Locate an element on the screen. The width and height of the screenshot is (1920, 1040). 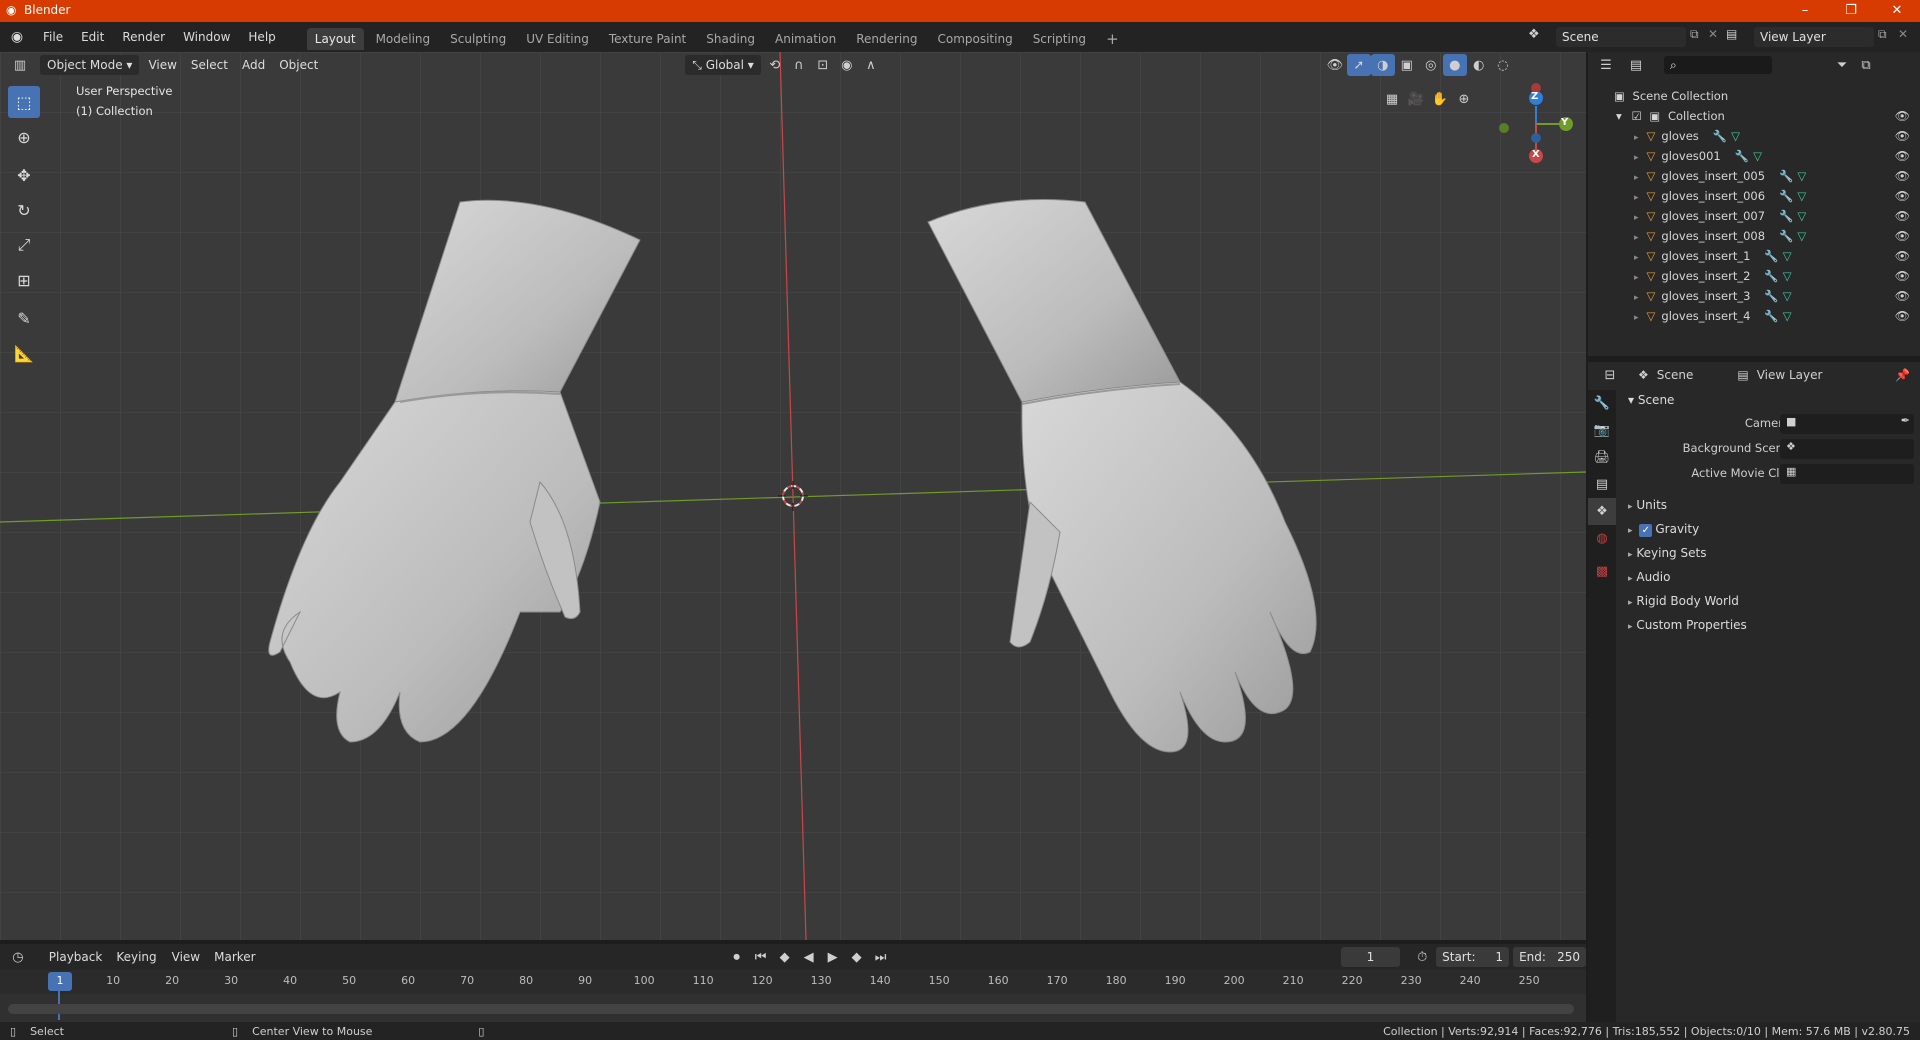
left-glove-mesh is located at coordinates (454, 471).